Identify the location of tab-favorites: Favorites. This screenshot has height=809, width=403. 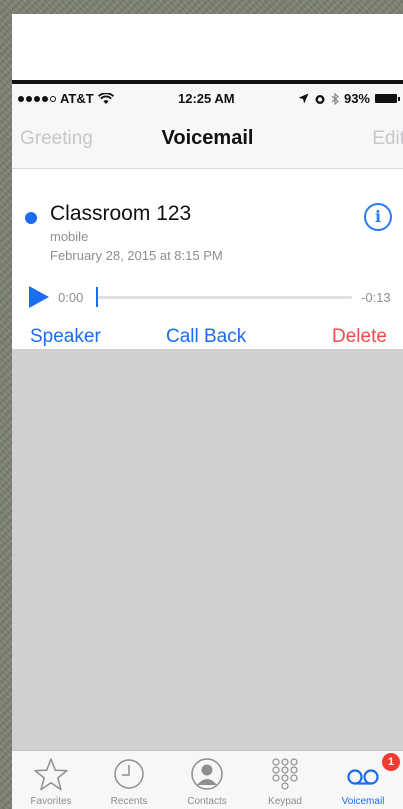
(51, 780).